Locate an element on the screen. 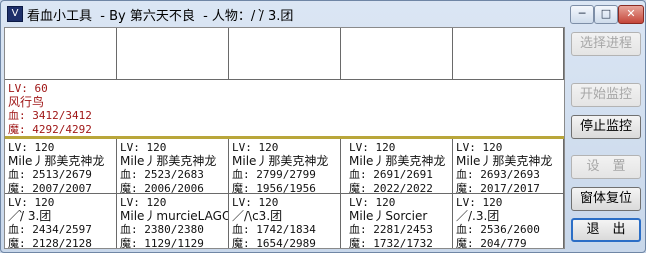 The height and width of the screenshot is (253, 646). member-hp: 血: 2691/2691 is located at coordinates (391, 174).